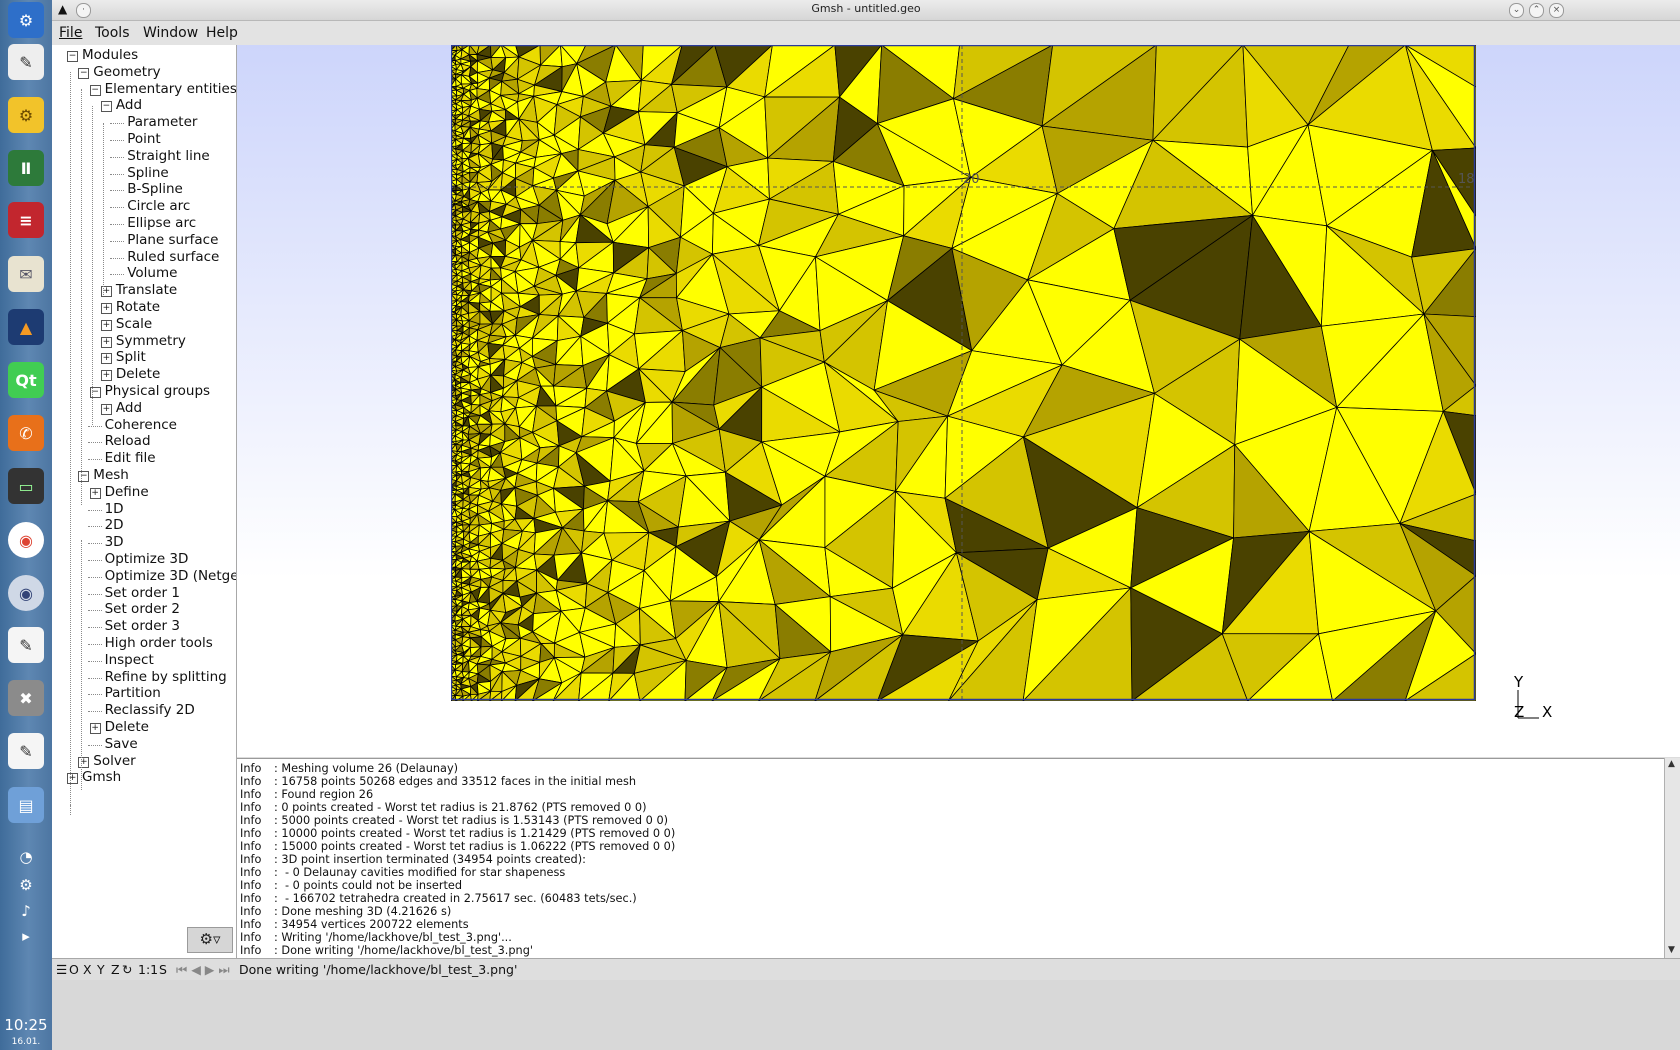 The height and width of the screenshot is (1050, 1680). What do you see at coordinates (203, 970) in the screenshot?
I see `playback-controls-icon: ⏮ ◀ ▶ ⏭` at bounding box center [203, 970].